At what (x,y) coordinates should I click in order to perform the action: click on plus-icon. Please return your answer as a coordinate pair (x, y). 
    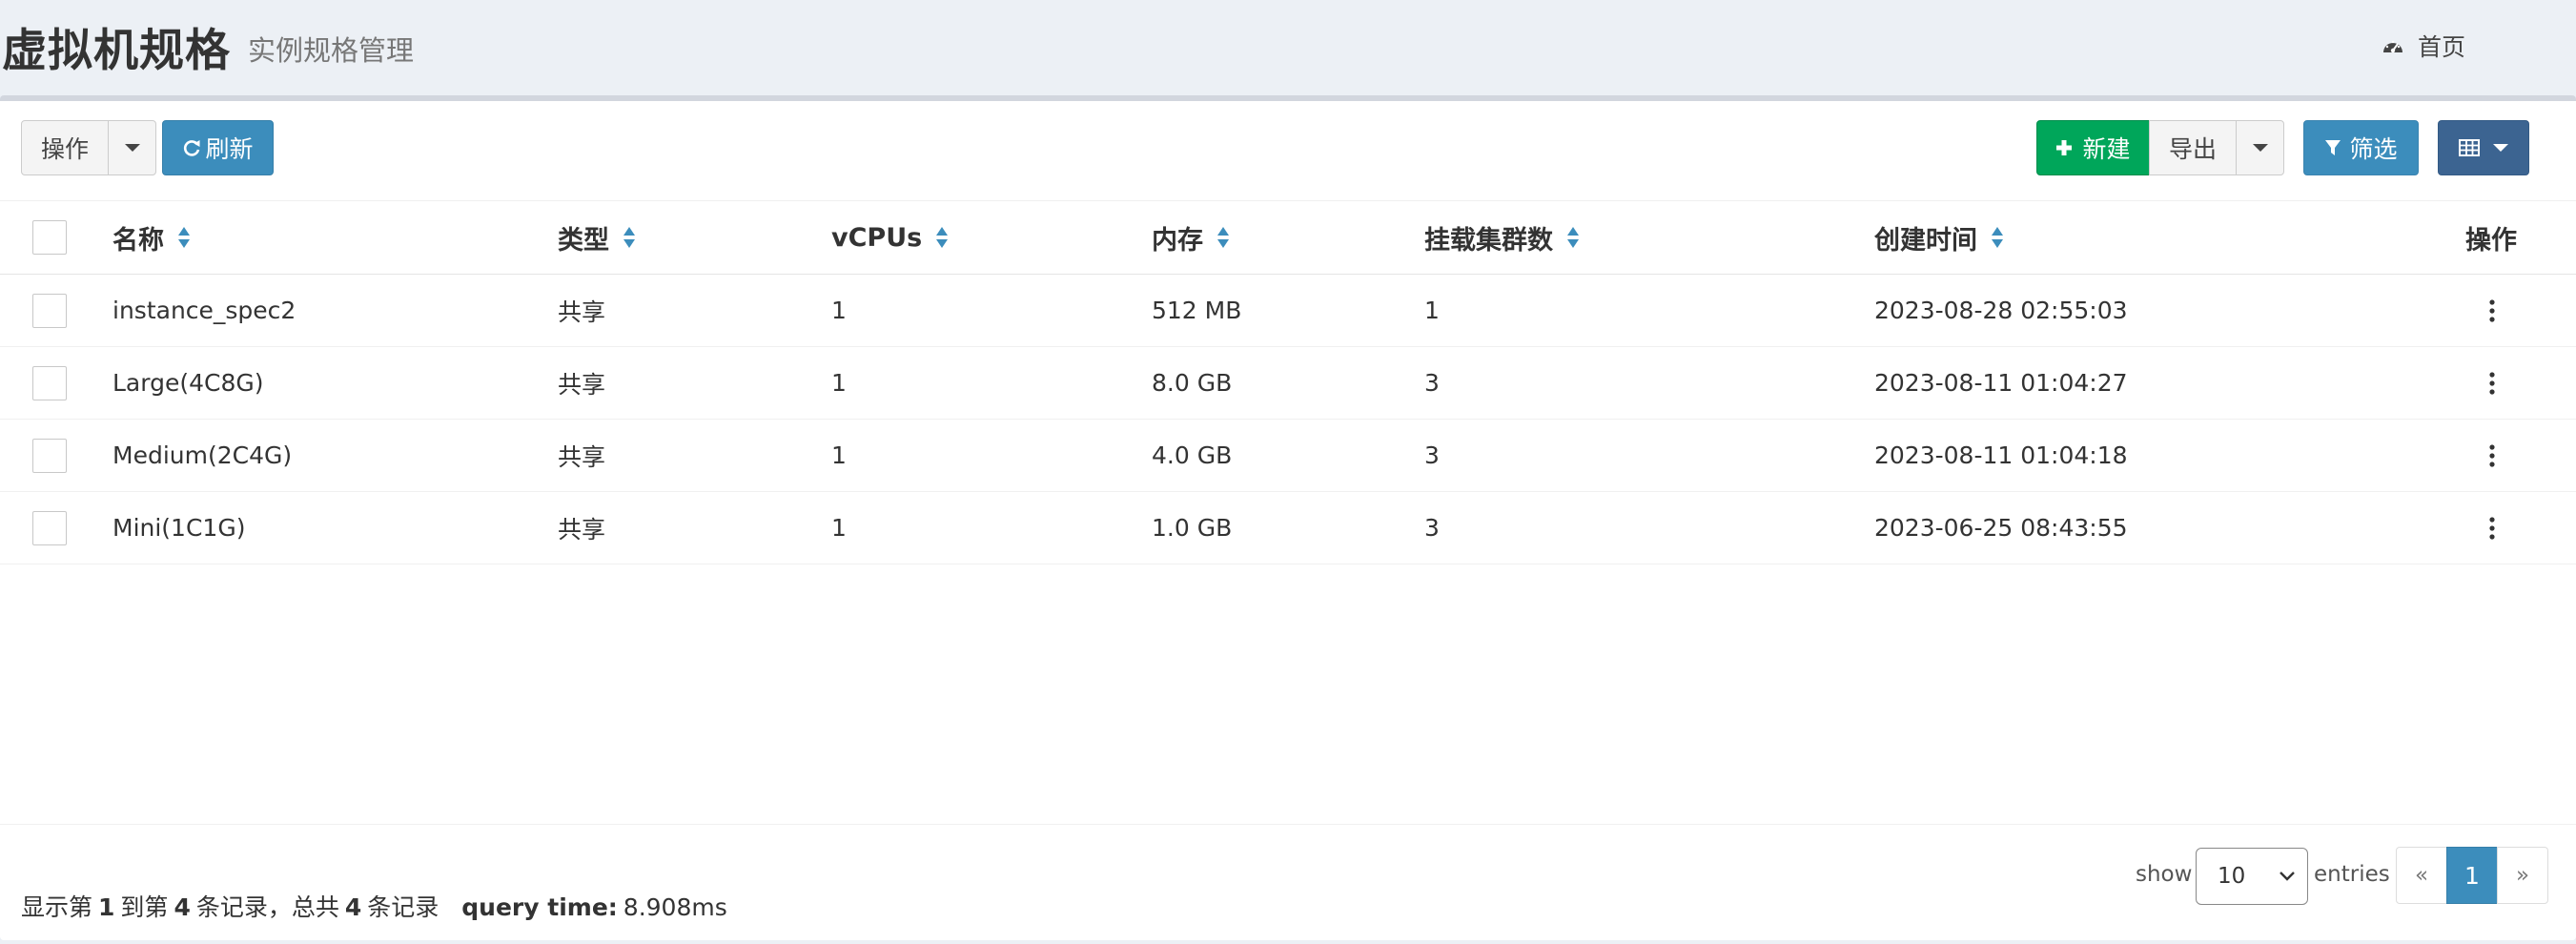
    Looking at the image, I should click on (2064, 147).